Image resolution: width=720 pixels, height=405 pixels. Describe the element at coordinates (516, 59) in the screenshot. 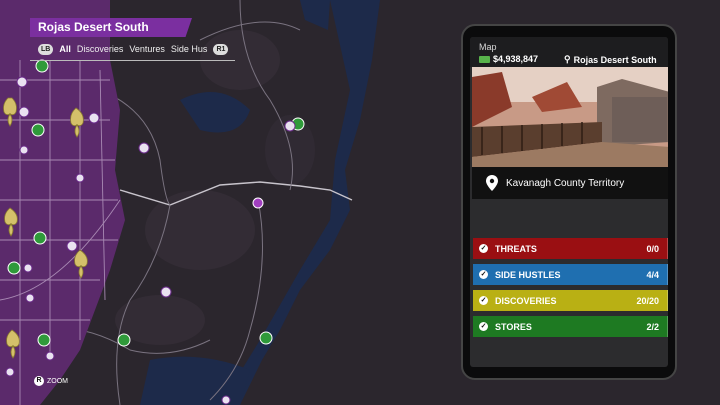

I see `money-amount: $4,938,847` at that location.